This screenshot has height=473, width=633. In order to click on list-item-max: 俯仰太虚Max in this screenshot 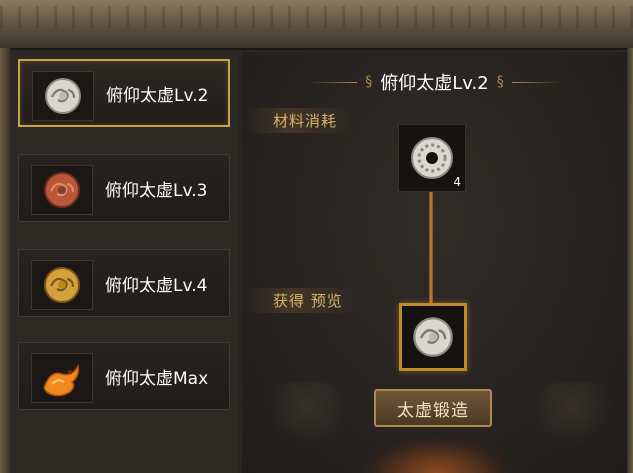, I will do `click(124, 376)`.